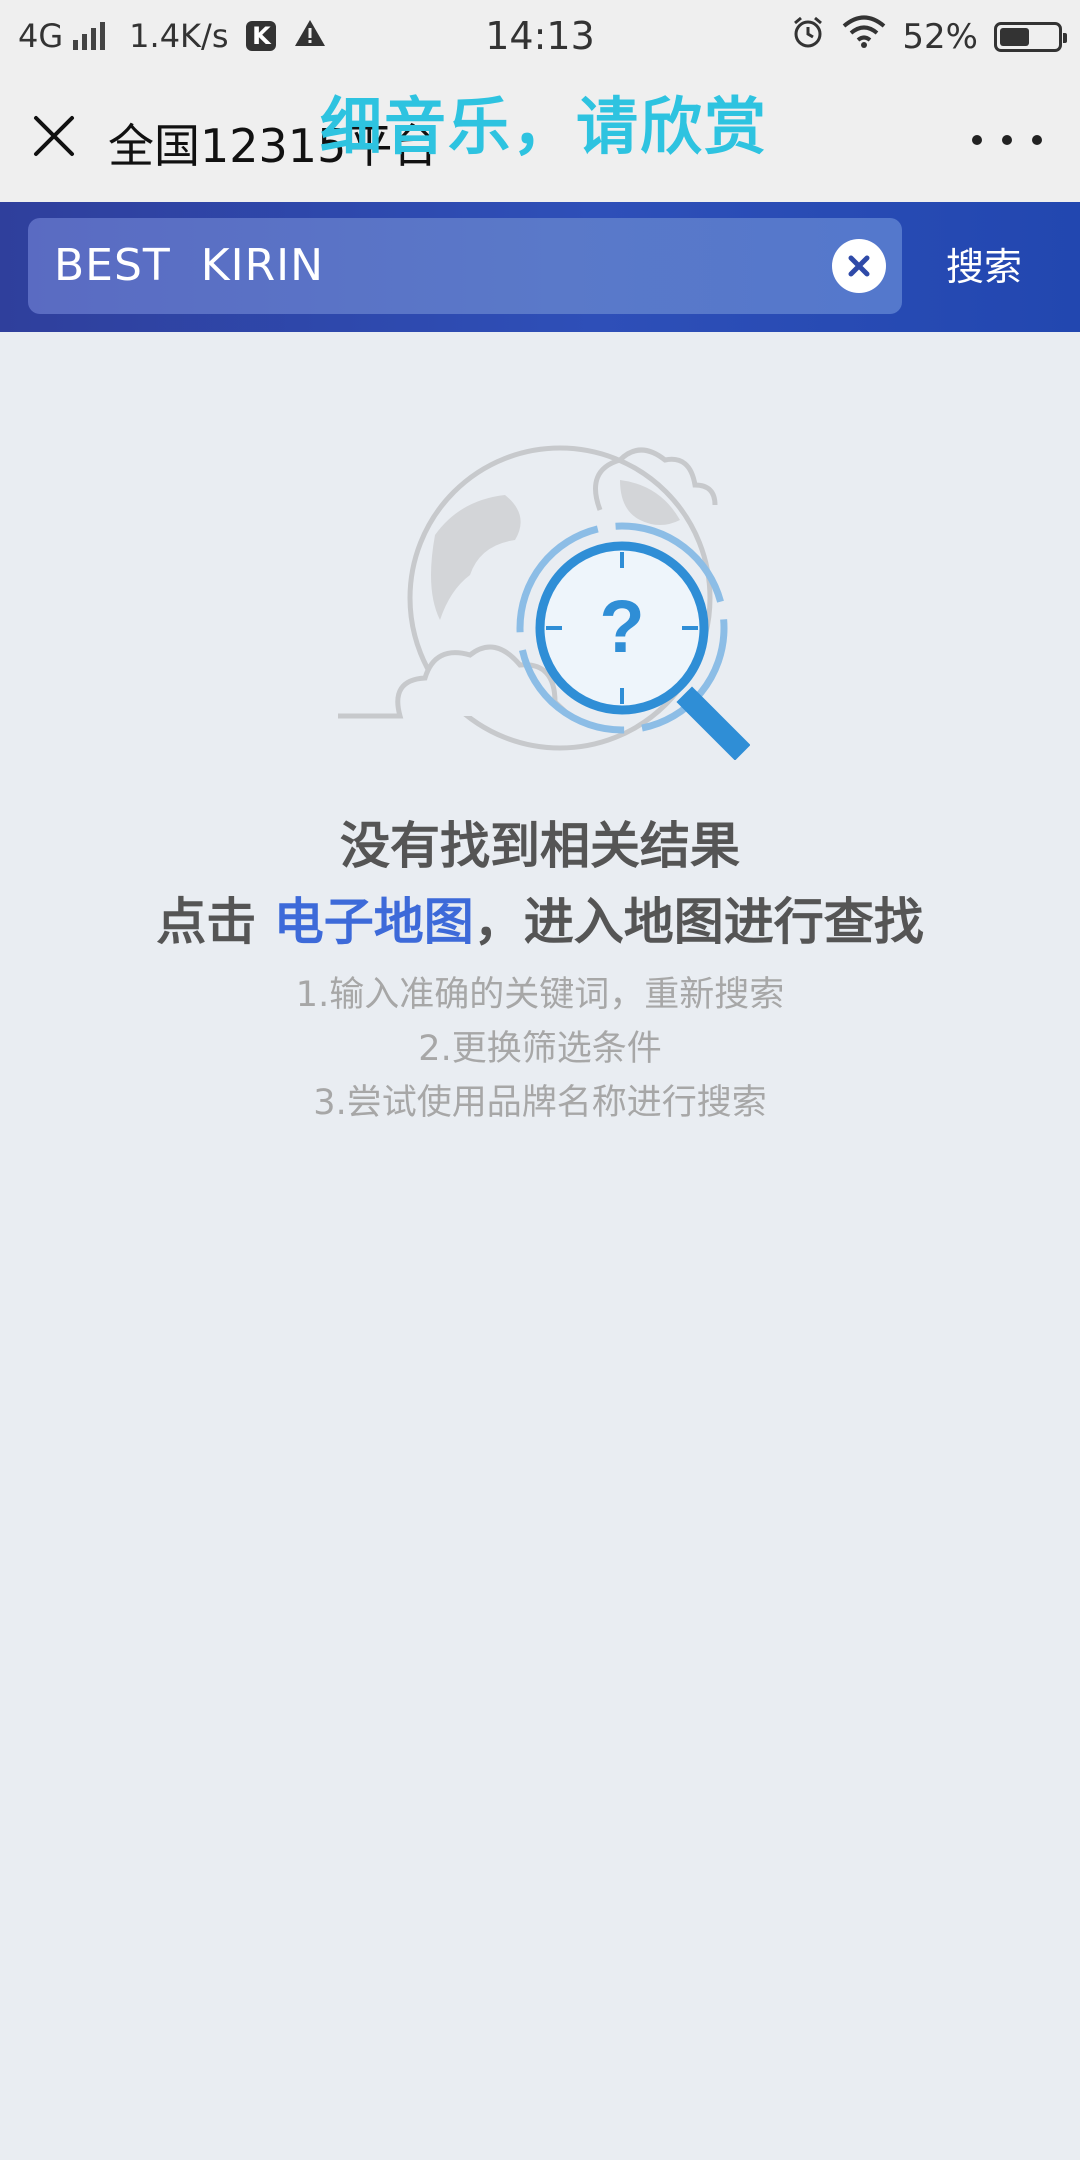 The width and height of the screenshot is (1080, 2160). I want to click on tip-item: 3.尝试使用品牌名称进行搜索, so click(540, 1103).